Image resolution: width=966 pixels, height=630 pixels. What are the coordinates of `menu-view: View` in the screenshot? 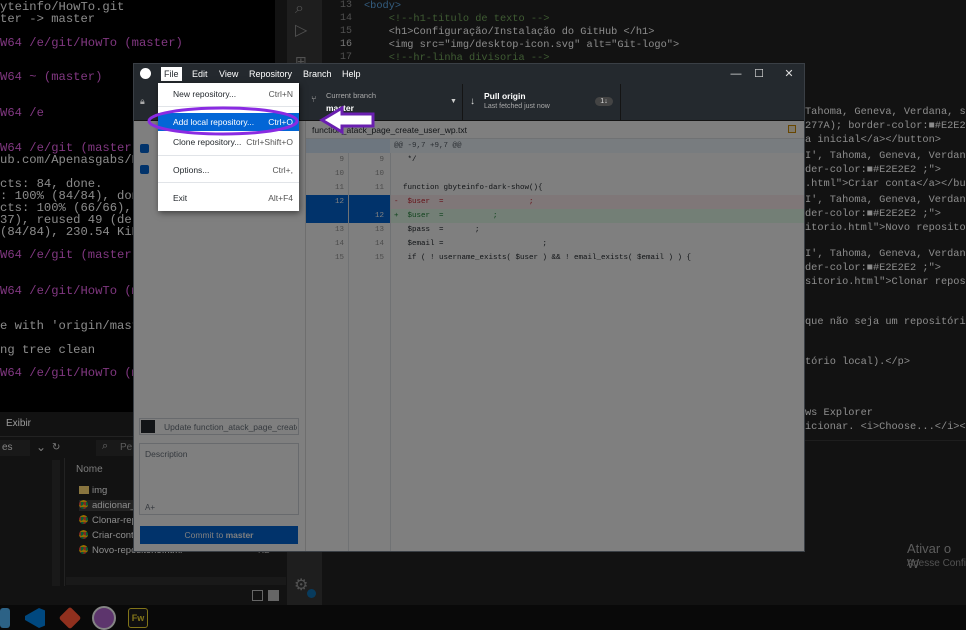 It's located at (228, 74).